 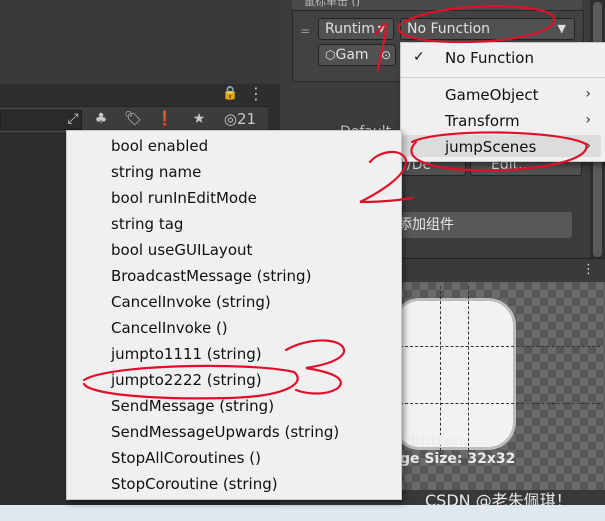 What do you see at coordinates (140, 42) in the screenshot?
I see `scene-view-area` at bounding box center [140, 42].